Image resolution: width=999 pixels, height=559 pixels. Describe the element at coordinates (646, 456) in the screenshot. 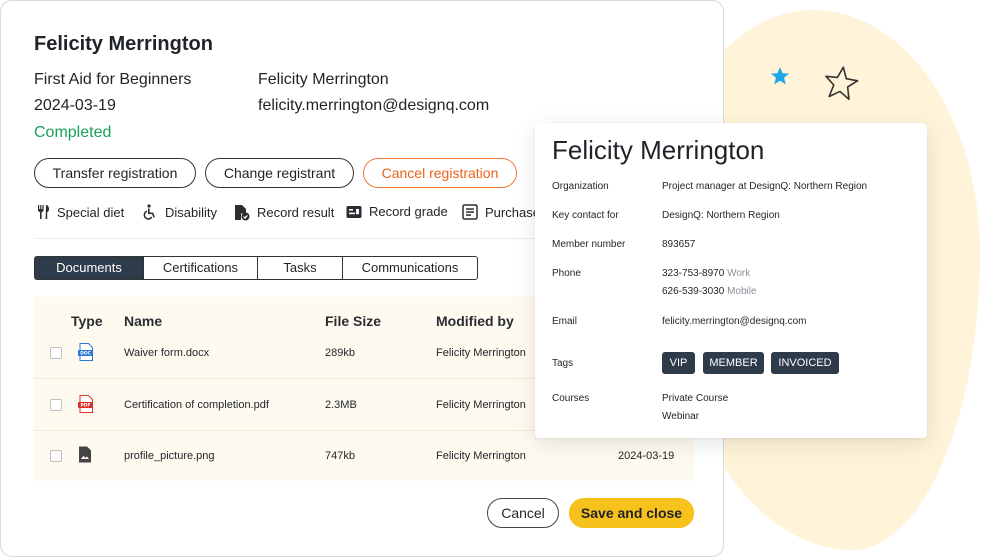

I see `modified-date: 2024-03-19` at that location.